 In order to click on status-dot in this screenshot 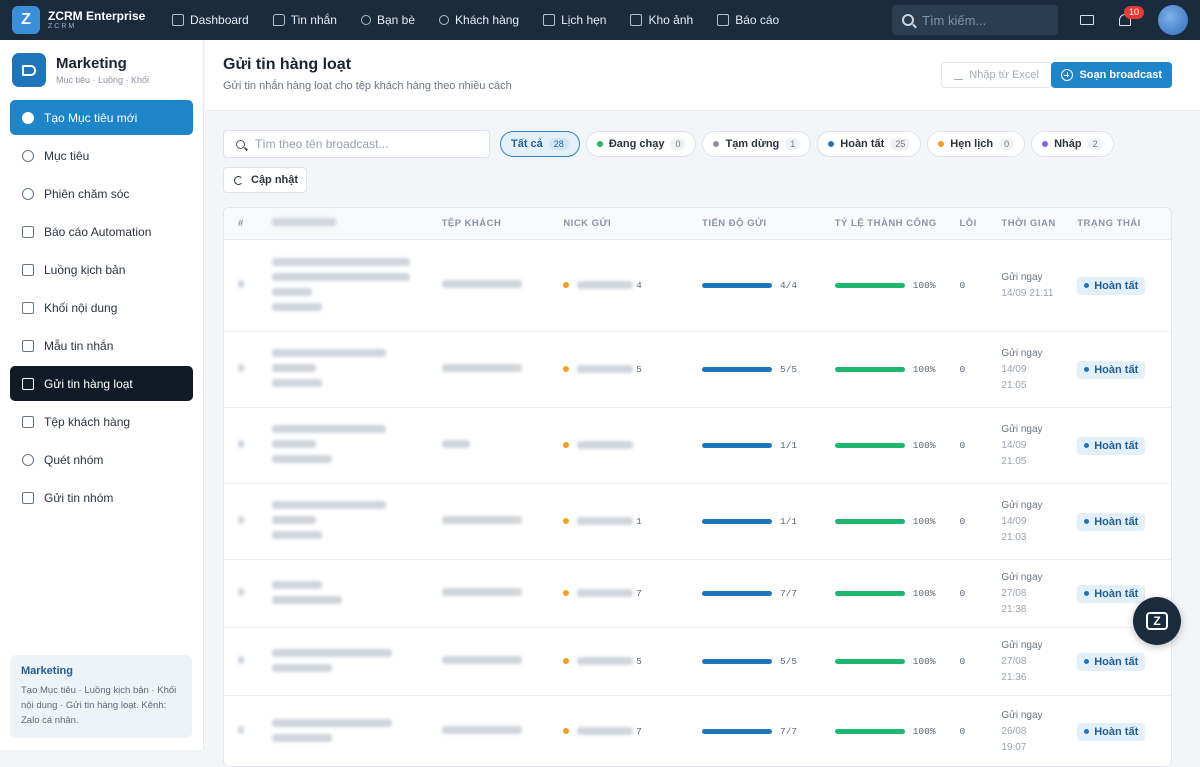, I will do `click(716, 144)`.